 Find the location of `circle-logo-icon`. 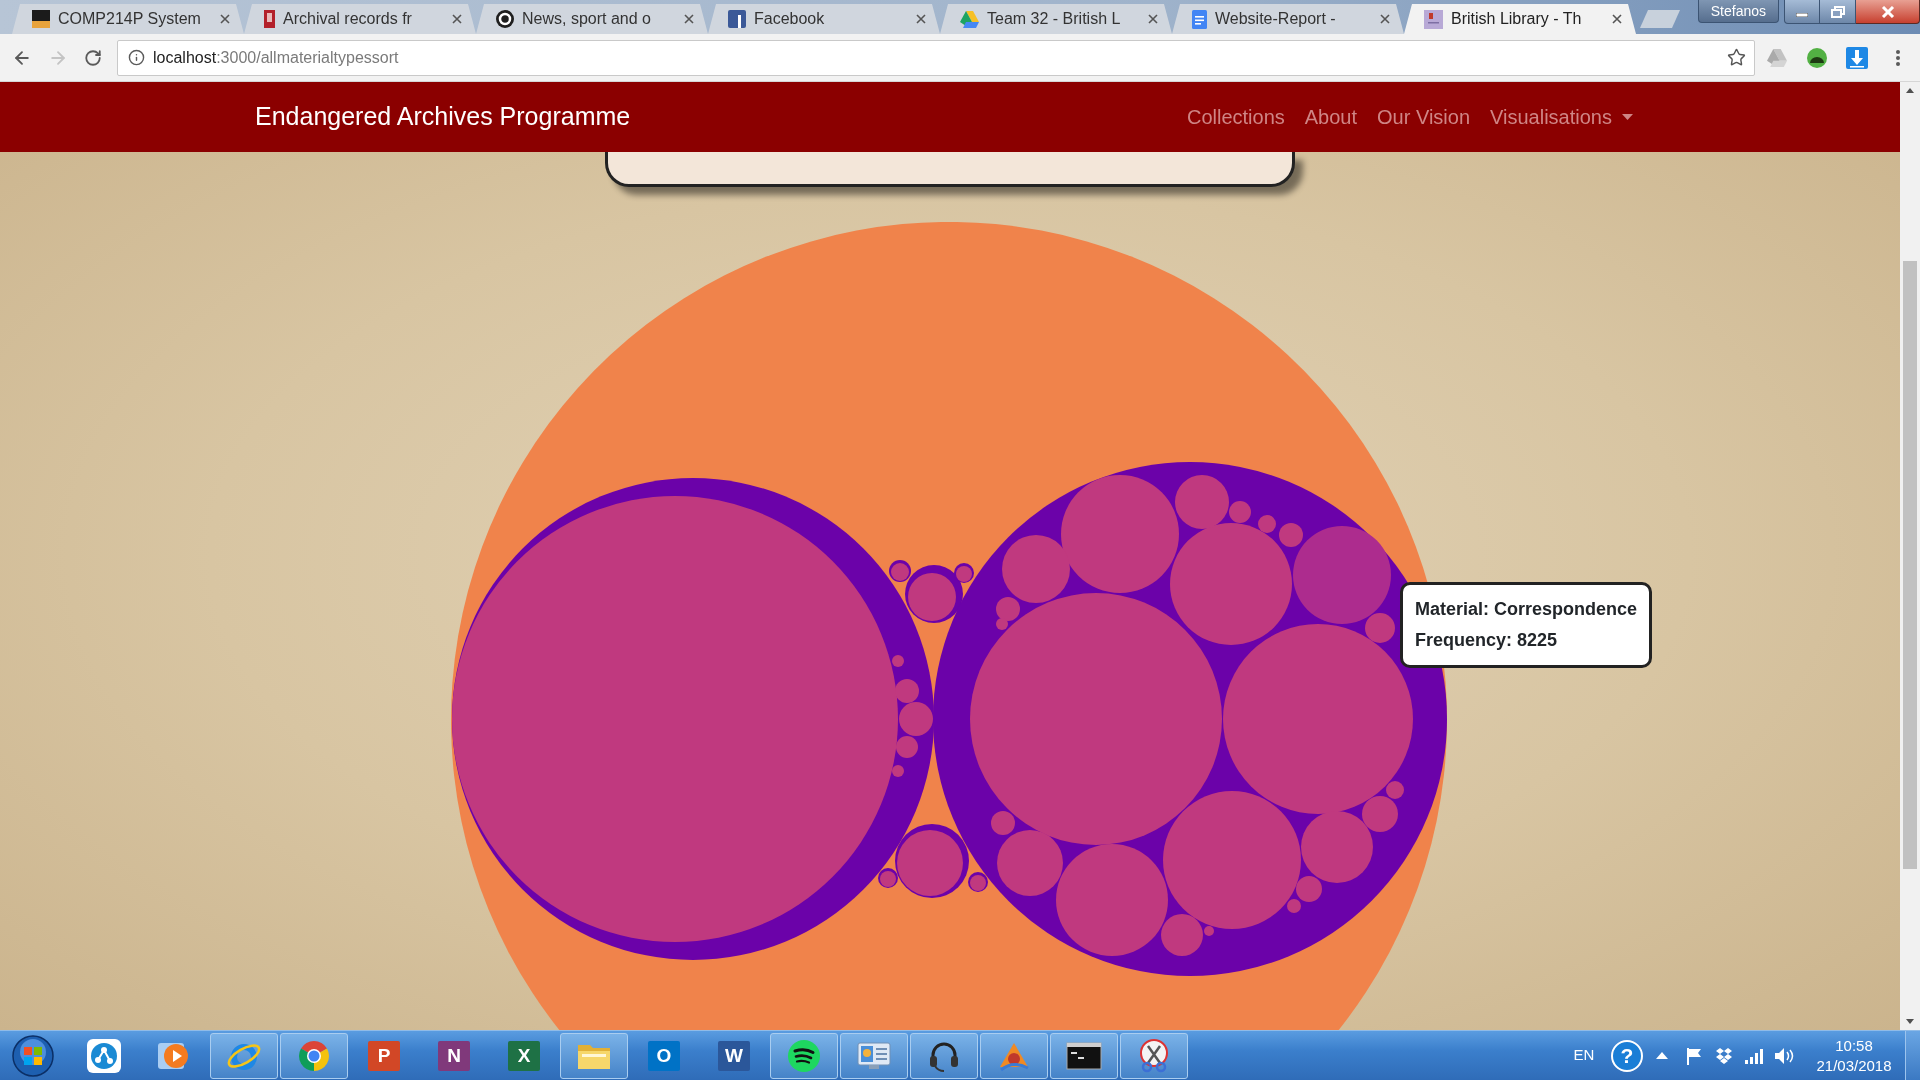

circle-logo-icon is located at coordinates (505, 19).